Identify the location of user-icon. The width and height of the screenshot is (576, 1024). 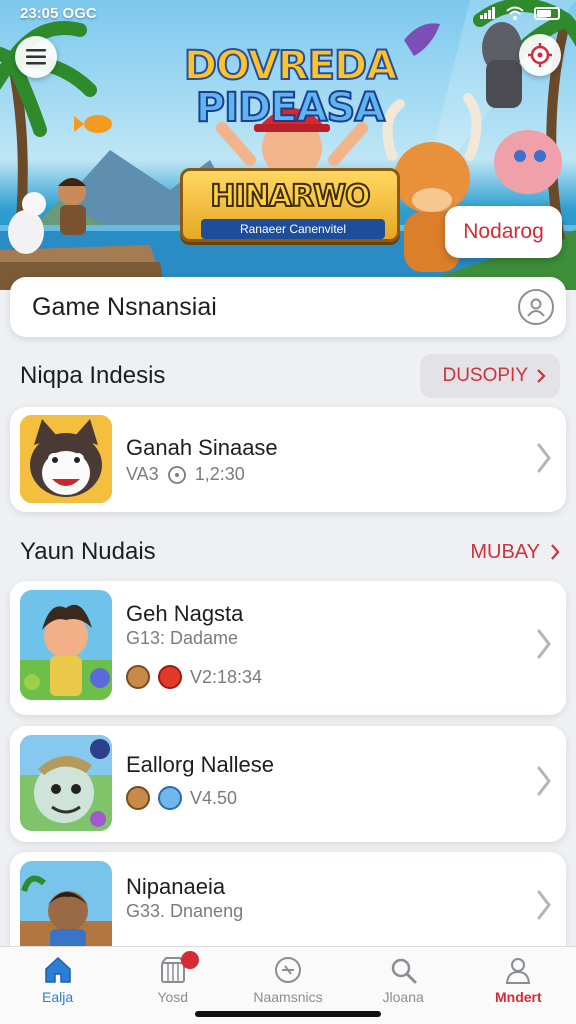
(536, 307).